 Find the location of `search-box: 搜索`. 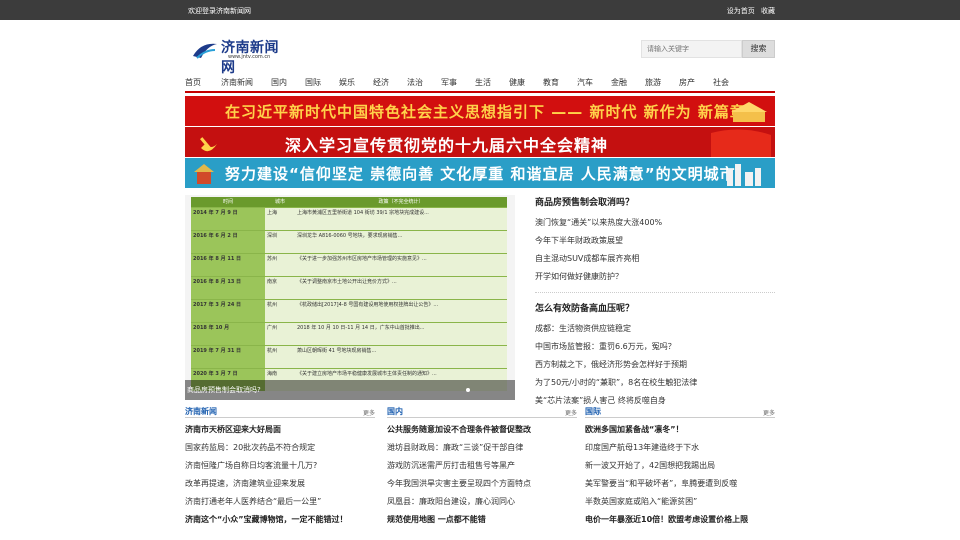

search-box: 搜索 is located at coordinates (708, 49).